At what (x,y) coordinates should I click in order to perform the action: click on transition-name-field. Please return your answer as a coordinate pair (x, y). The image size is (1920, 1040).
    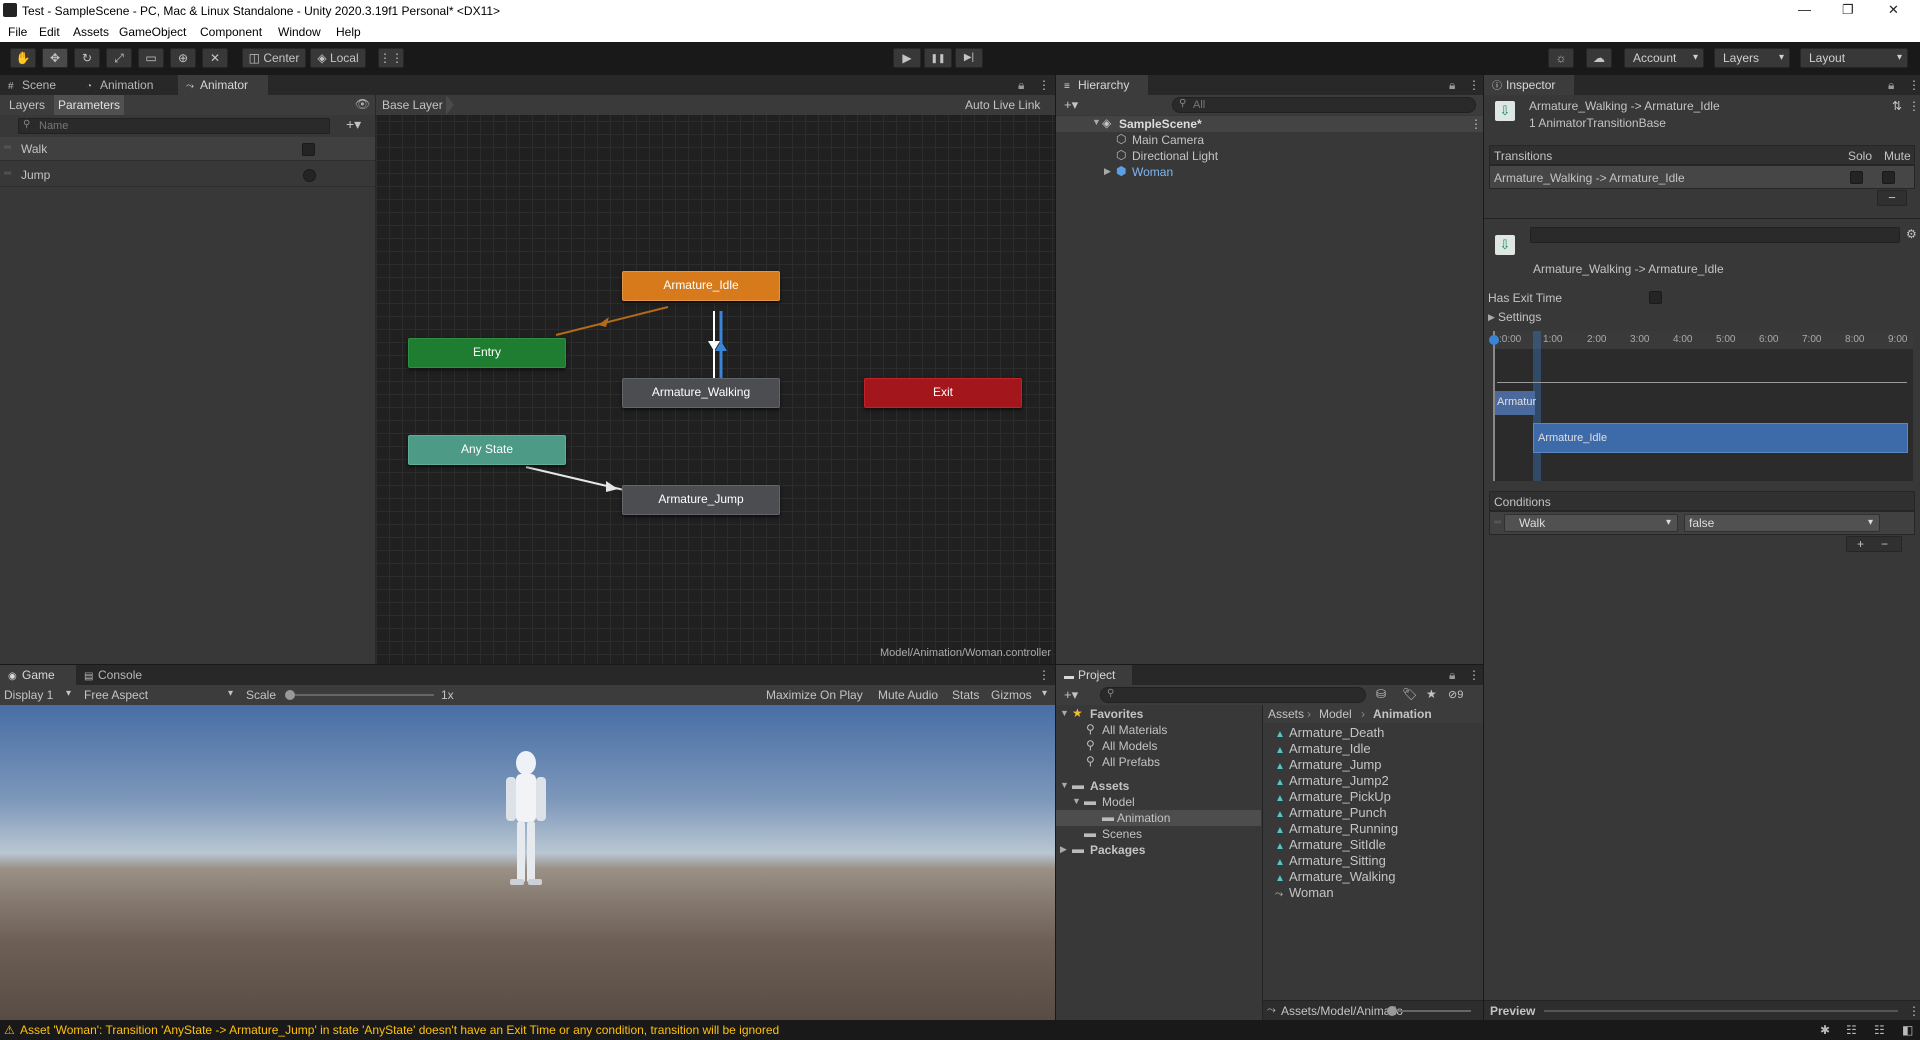
    Looking at the image, I should click on (1715, 235).